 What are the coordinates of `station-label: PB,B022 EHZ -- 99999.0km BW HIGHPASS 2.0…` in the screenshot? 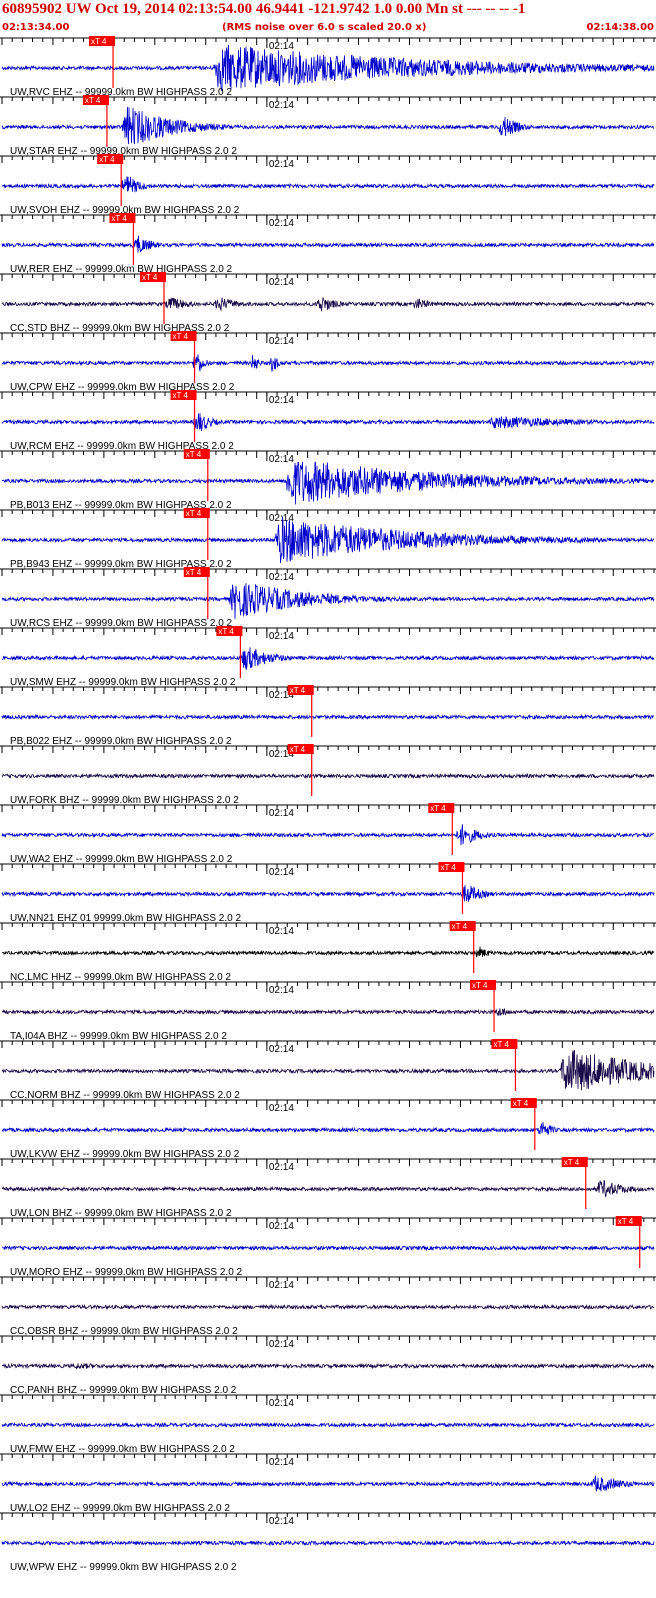 It's located at (121, 741).